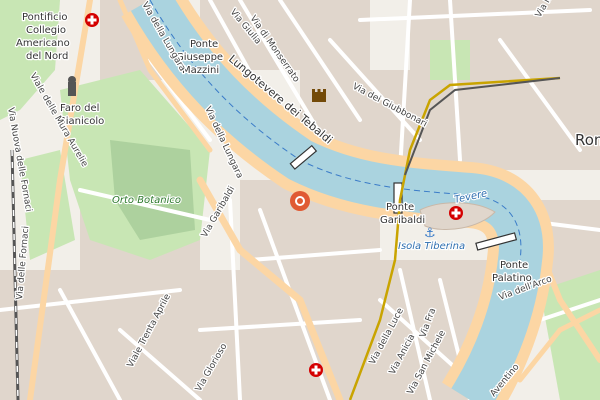  What do you see at coordinates (46, 30) in the screenshot?
I see `label-collegio: Collegio` at bounding box center [46, 30].